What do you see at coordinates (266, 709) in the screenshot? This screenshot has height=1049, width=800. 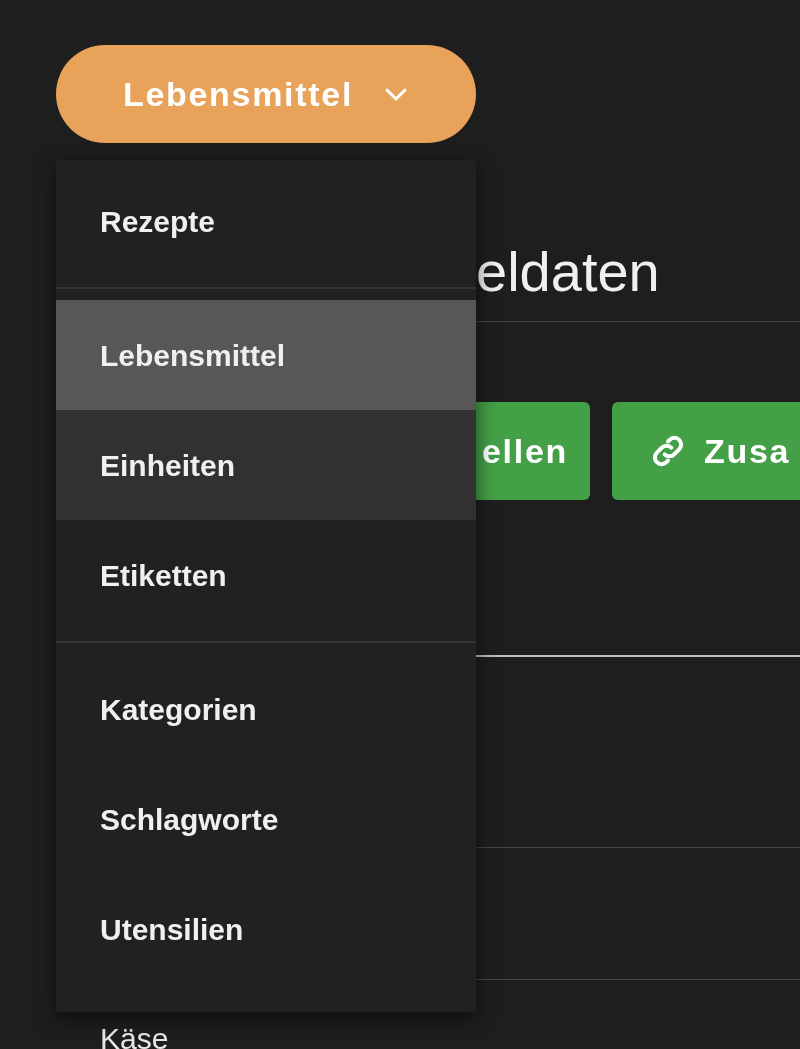 I see `menu-item: Kategorien` at bounding box center [266, 709].